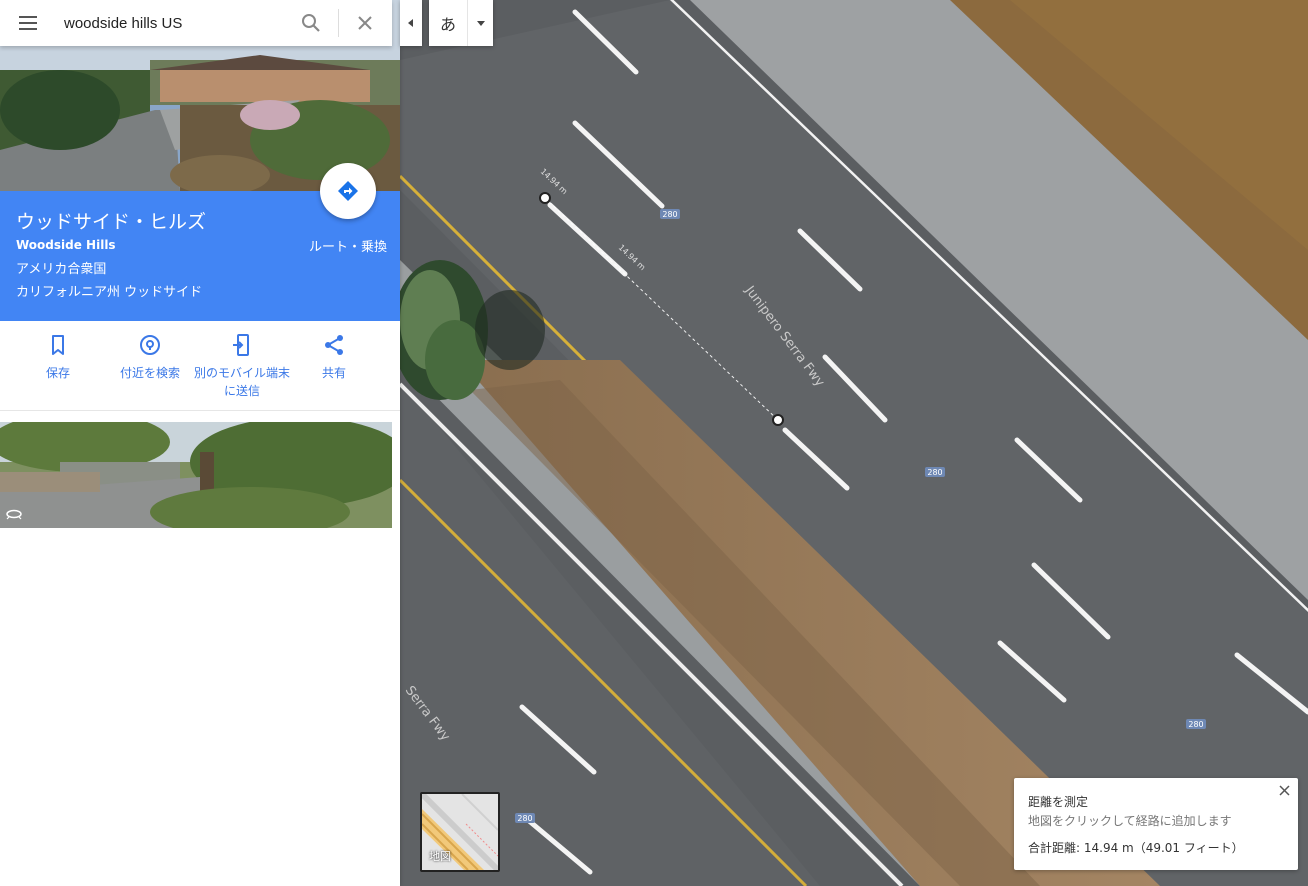 This screenshot has width=1308, height=886. I want to click on save-label: 保存, so click(57, 373).